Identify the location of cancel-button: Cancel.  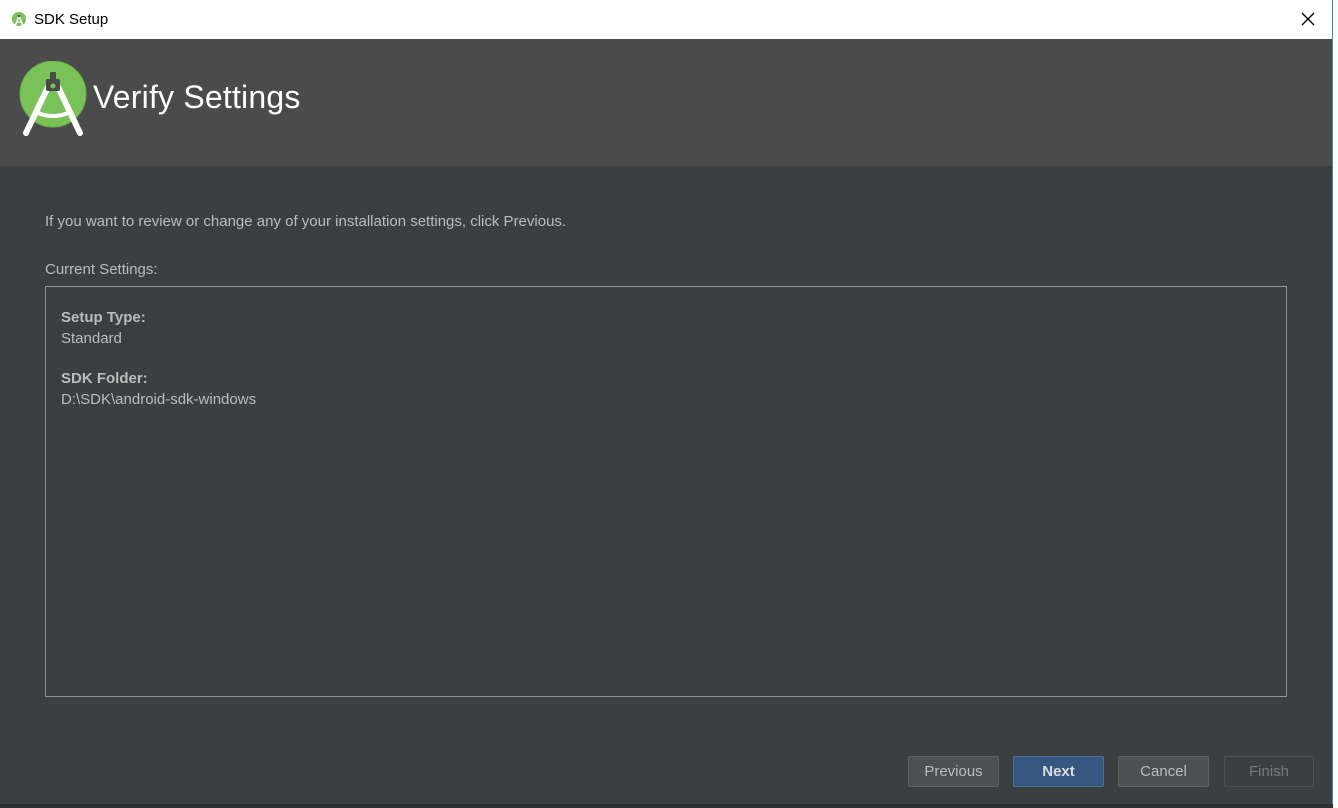
(1163, 771).